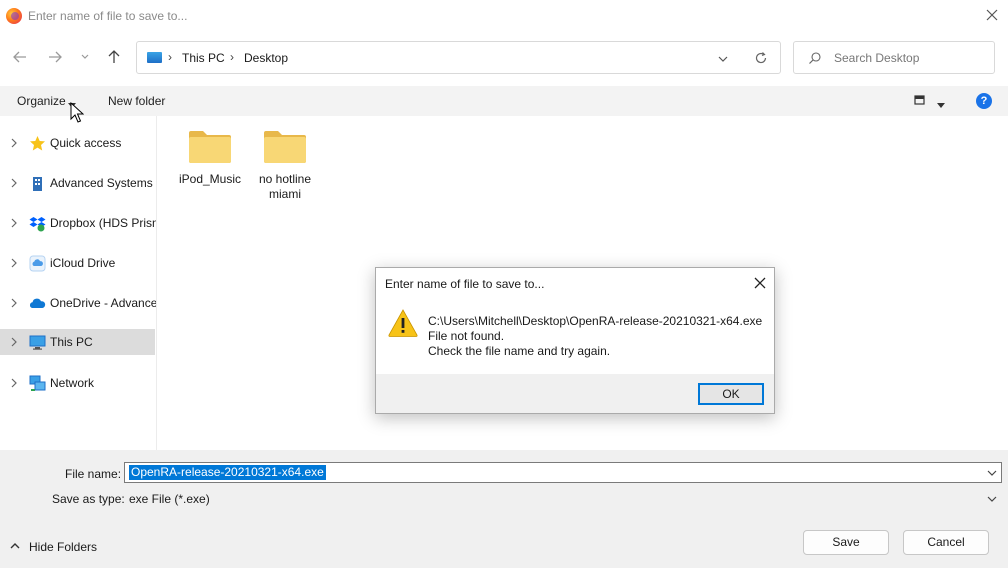  Describe the element at coordinates (723, 60) in the screenshot. I see `address-history-icon` at that location.